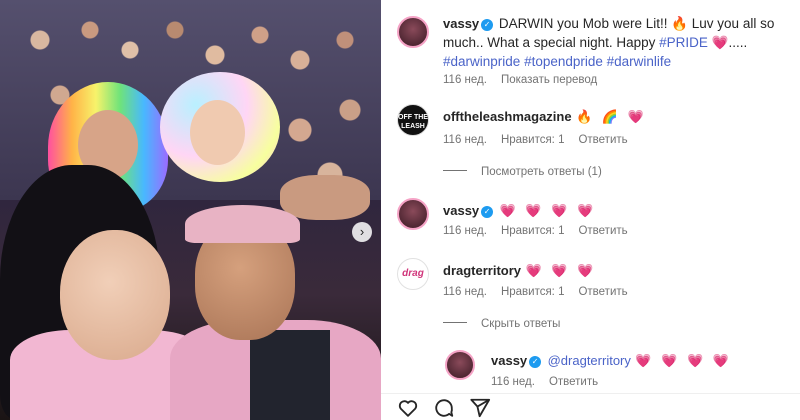 Image resolution: width=800 pixels, height=420 pixels. I want to click on comment-username: offtheleashmagazine, so click(507, 116).